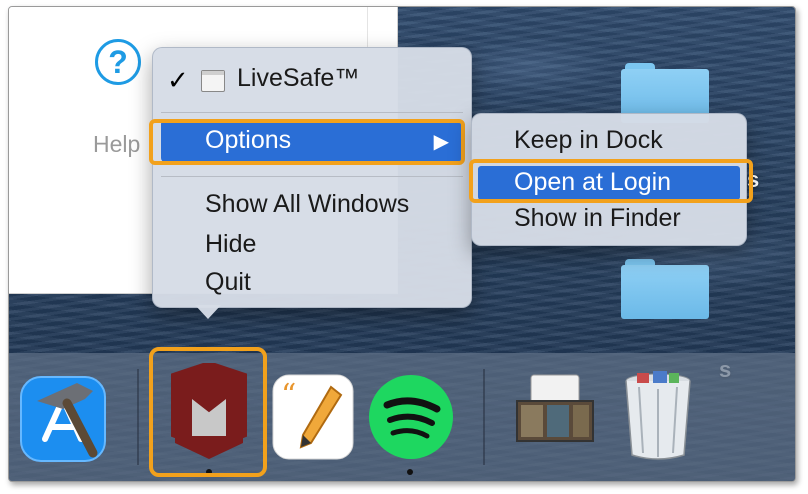 This screenshot has width=808, height=494. What do you see at coordinates (411, 417) in the screenshot?
I see `spotify-icon` at bounding box center [411, 417].